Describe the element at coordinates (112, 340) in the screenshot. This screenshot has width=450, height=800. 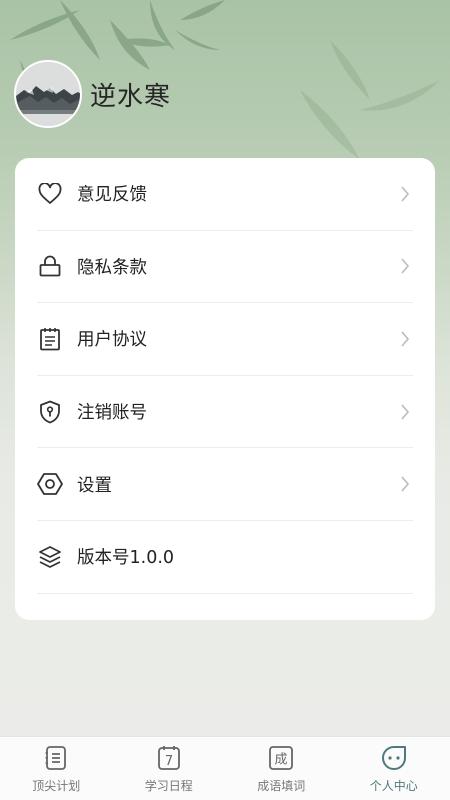
I see `menu-item-label: 用户协议` at that location.